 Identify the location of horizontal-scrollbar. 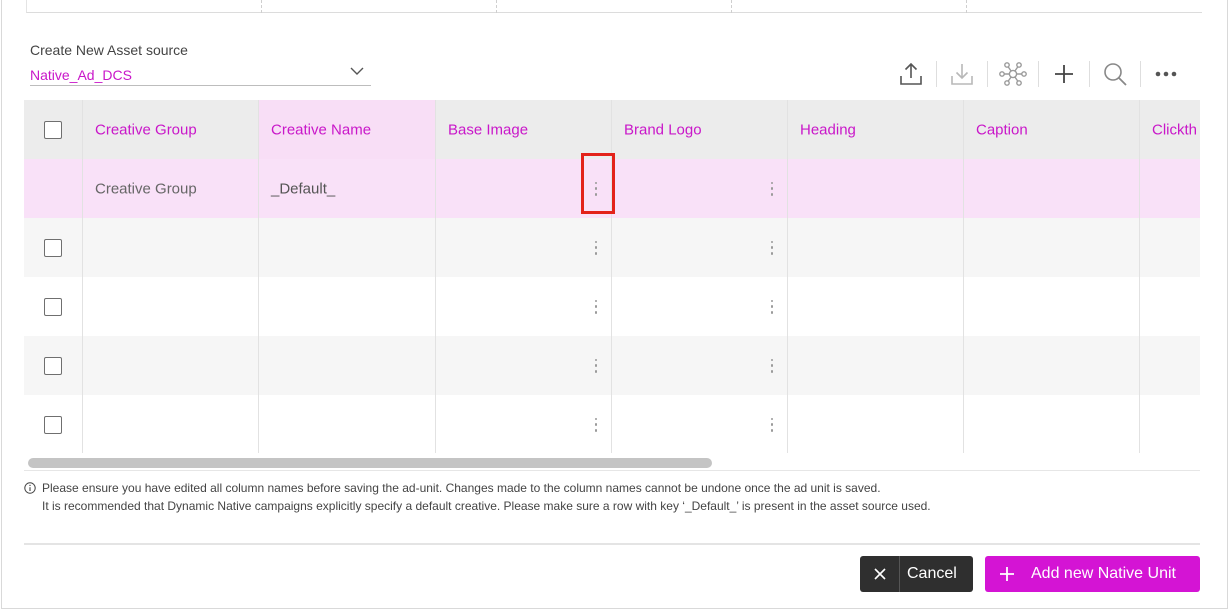
(612, 463).